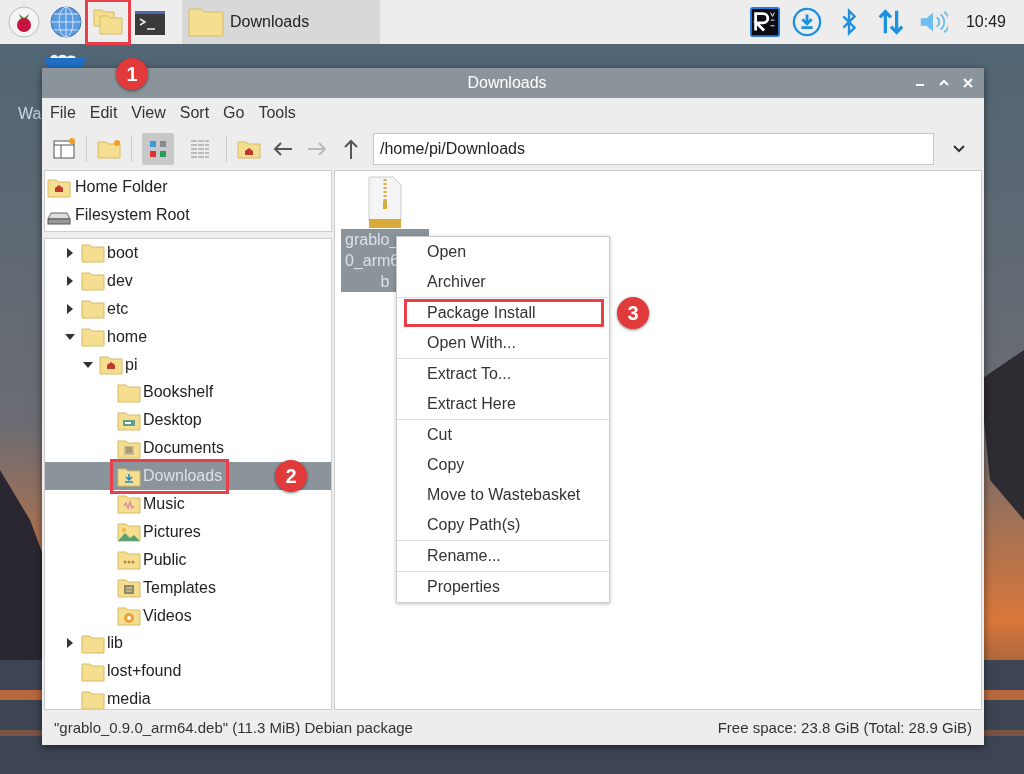 The width and height of the screenshot is (1024, 774). What do you see at coordinates (103, 113) in the screenshot?
I see `menu-item: Edit` at bounding box center [103, 113].